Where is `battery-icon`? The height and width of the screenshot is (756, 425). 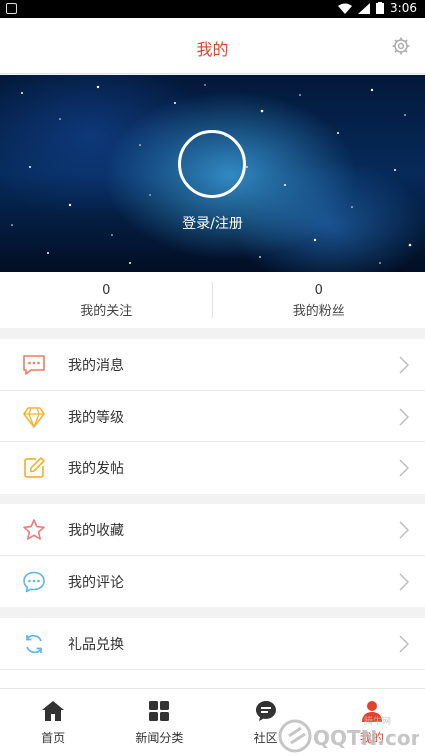
battery-icon is located at coordinates (380, 8).